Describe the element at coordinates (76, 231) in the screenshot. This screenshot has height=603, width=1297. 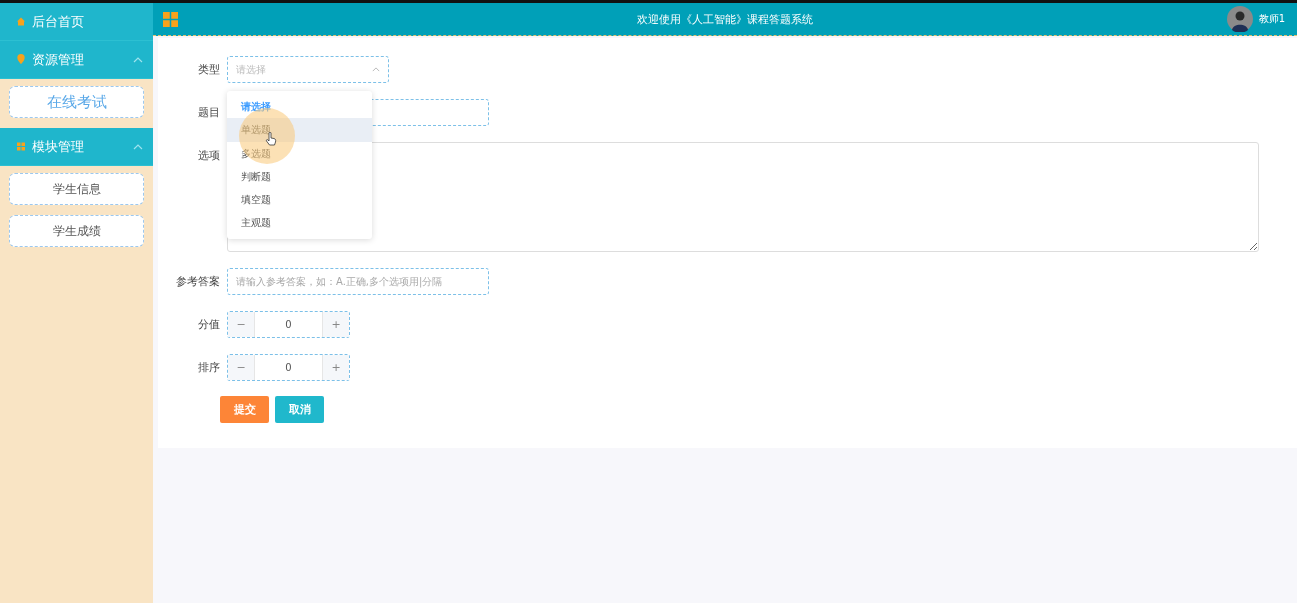
I see `sidebar-item: 学生成绩` at that location.